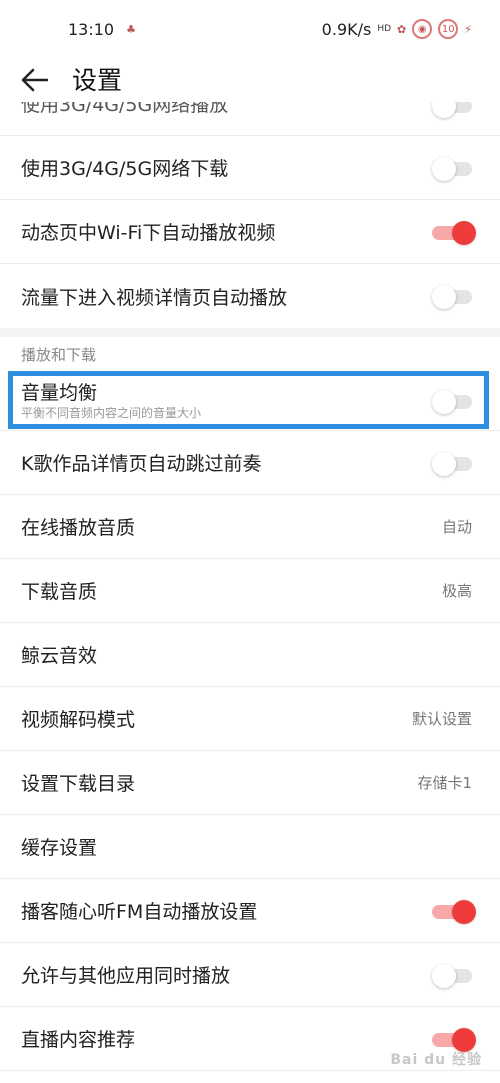  Describe the element at coordinates (36, 80) in the screenshot. I see `back-arrow-icon` at that location.